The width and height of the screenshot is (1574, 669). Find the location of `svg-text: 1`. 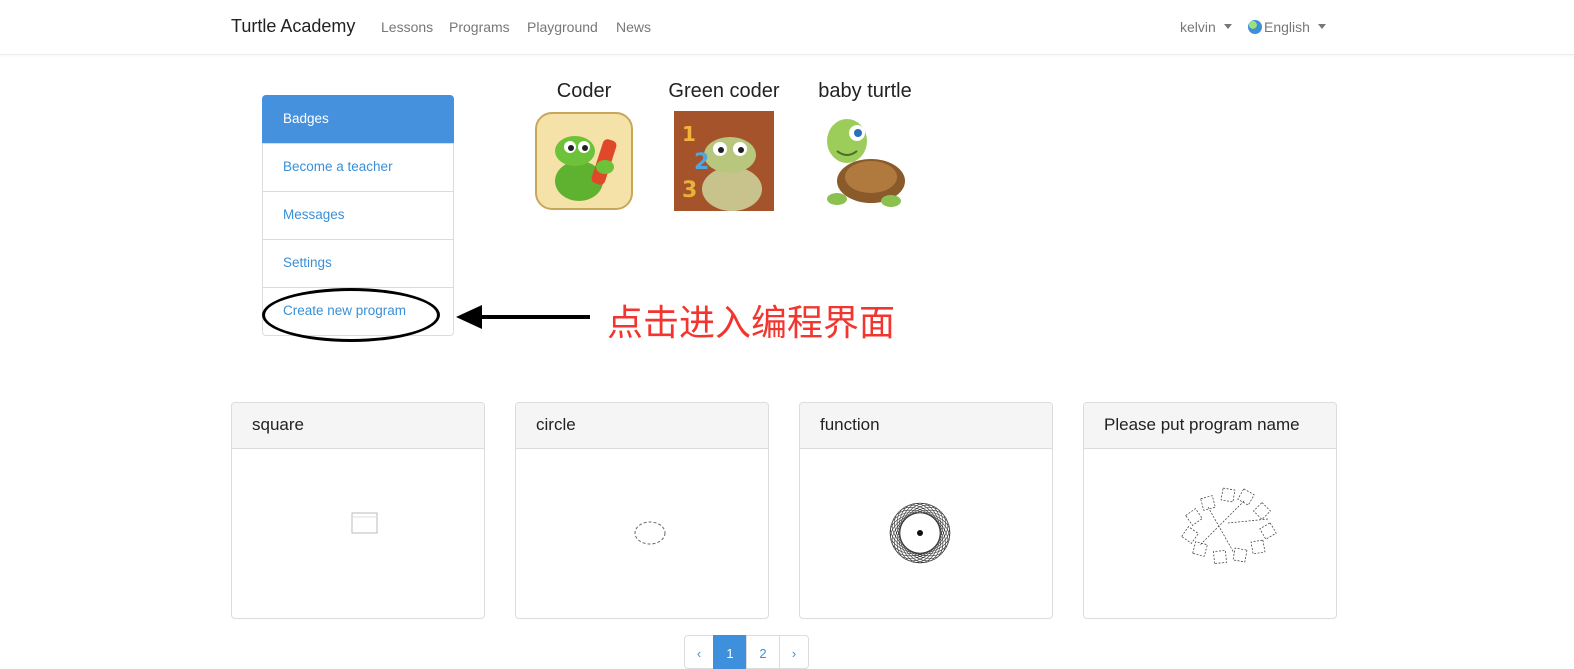

svg-text: 1 is located at coordinates (689, 134).